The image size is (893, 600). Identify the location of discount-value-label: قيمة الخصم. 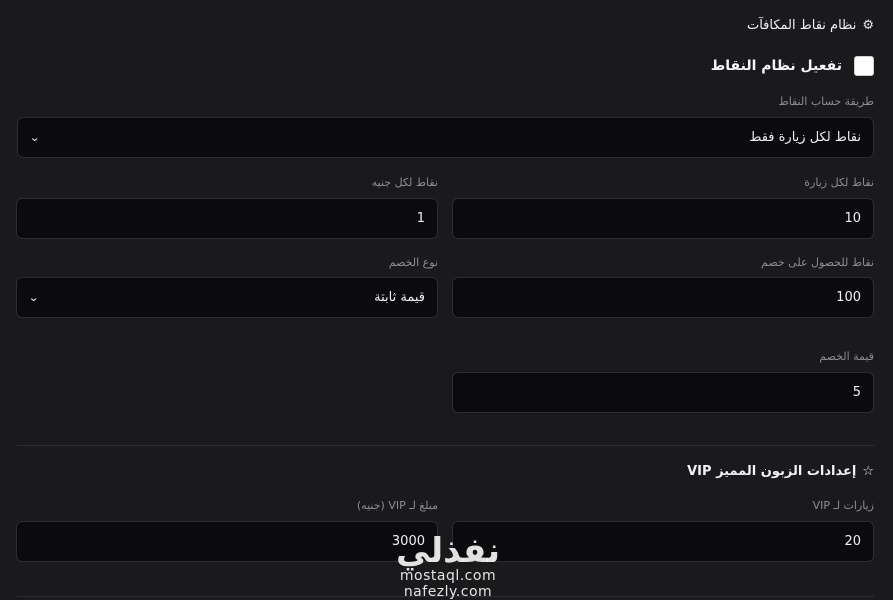
(846, 356).